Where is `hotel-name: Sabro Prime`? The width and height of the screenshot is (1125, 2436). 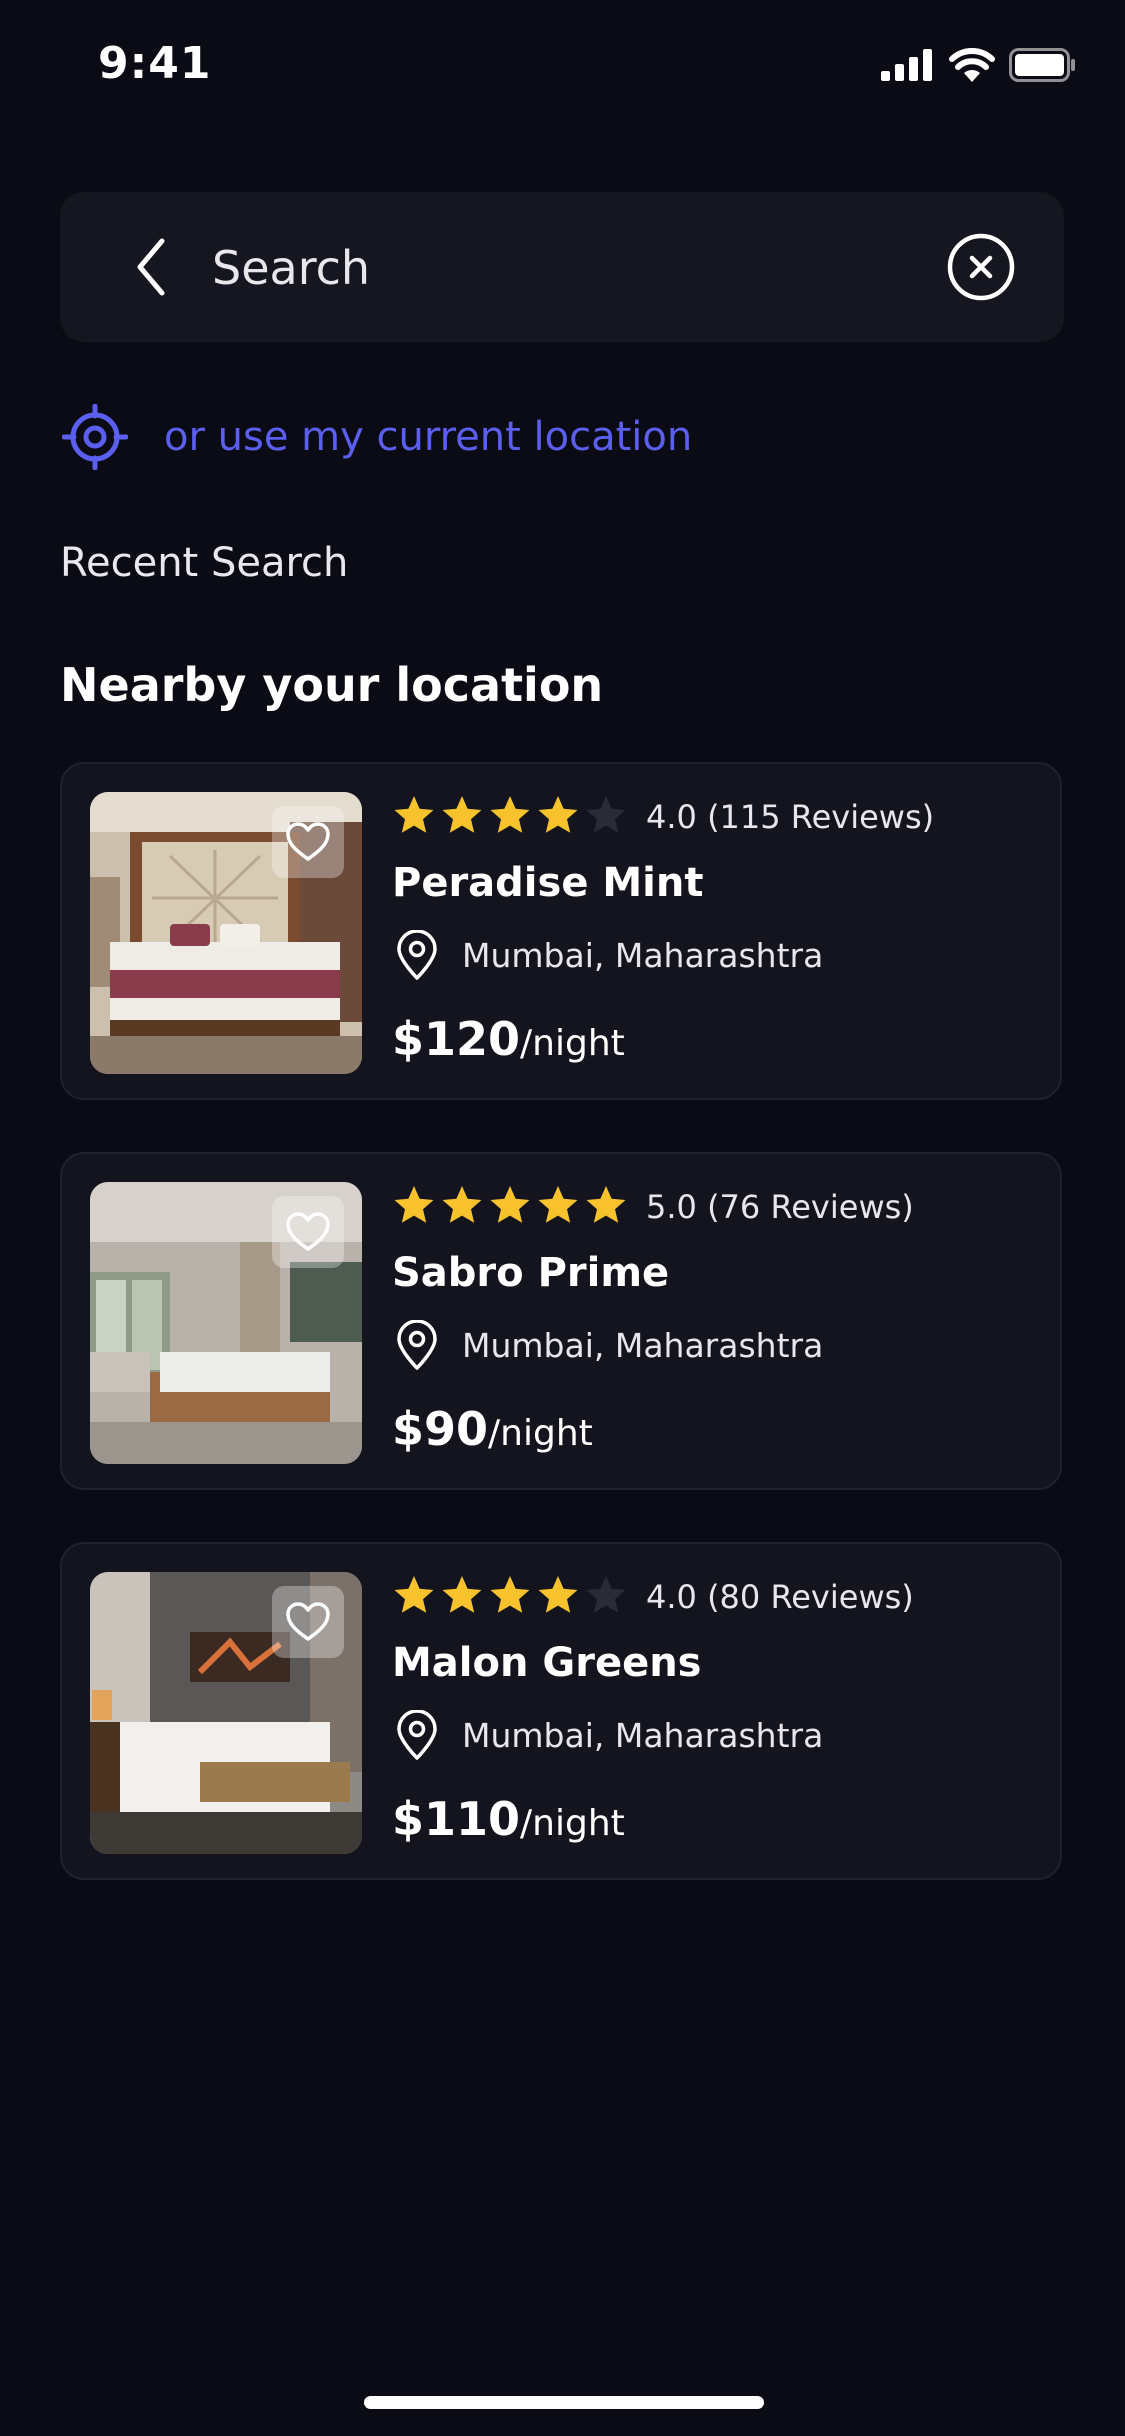
hotel-name: Sabro Prime is located at coordinates (531, 1273).